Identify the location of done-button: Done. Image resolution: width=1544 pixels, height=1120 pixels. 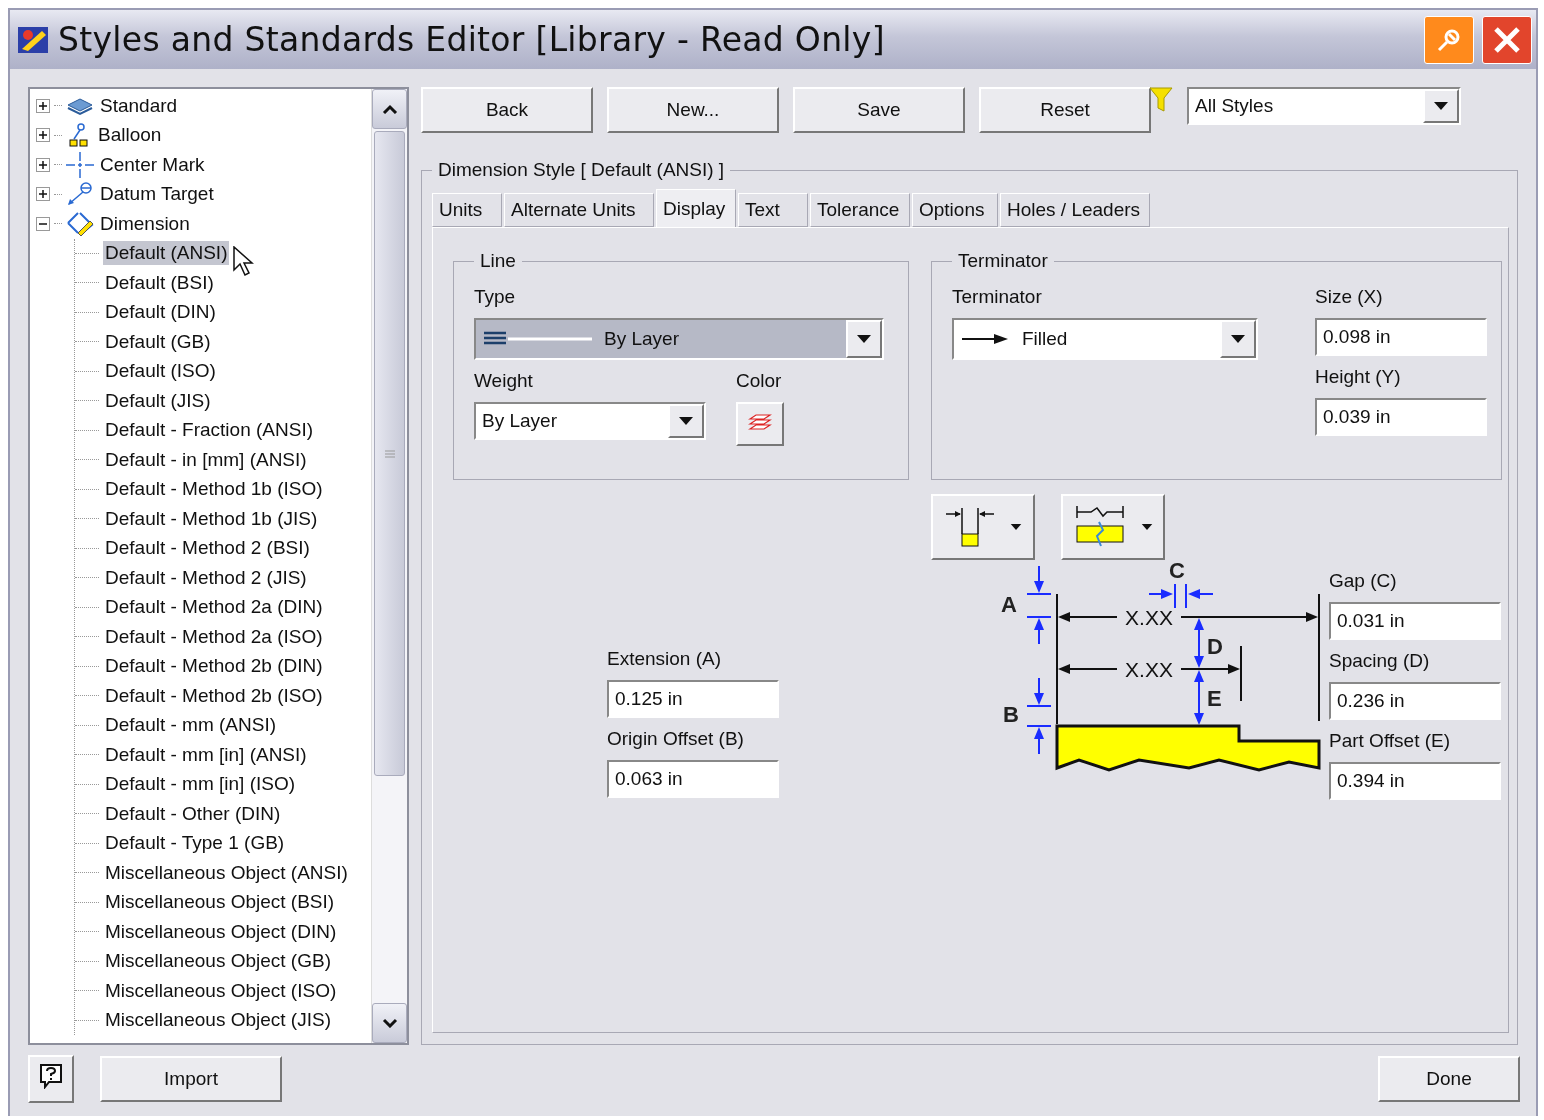
(1449, 1078).